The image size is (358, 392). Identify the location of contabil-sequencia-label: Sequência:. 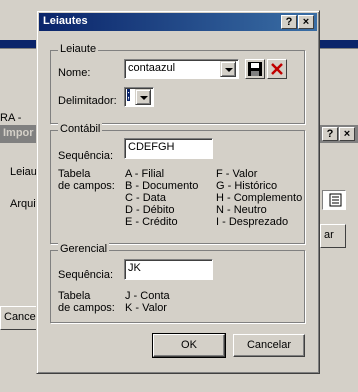
(86, 156).